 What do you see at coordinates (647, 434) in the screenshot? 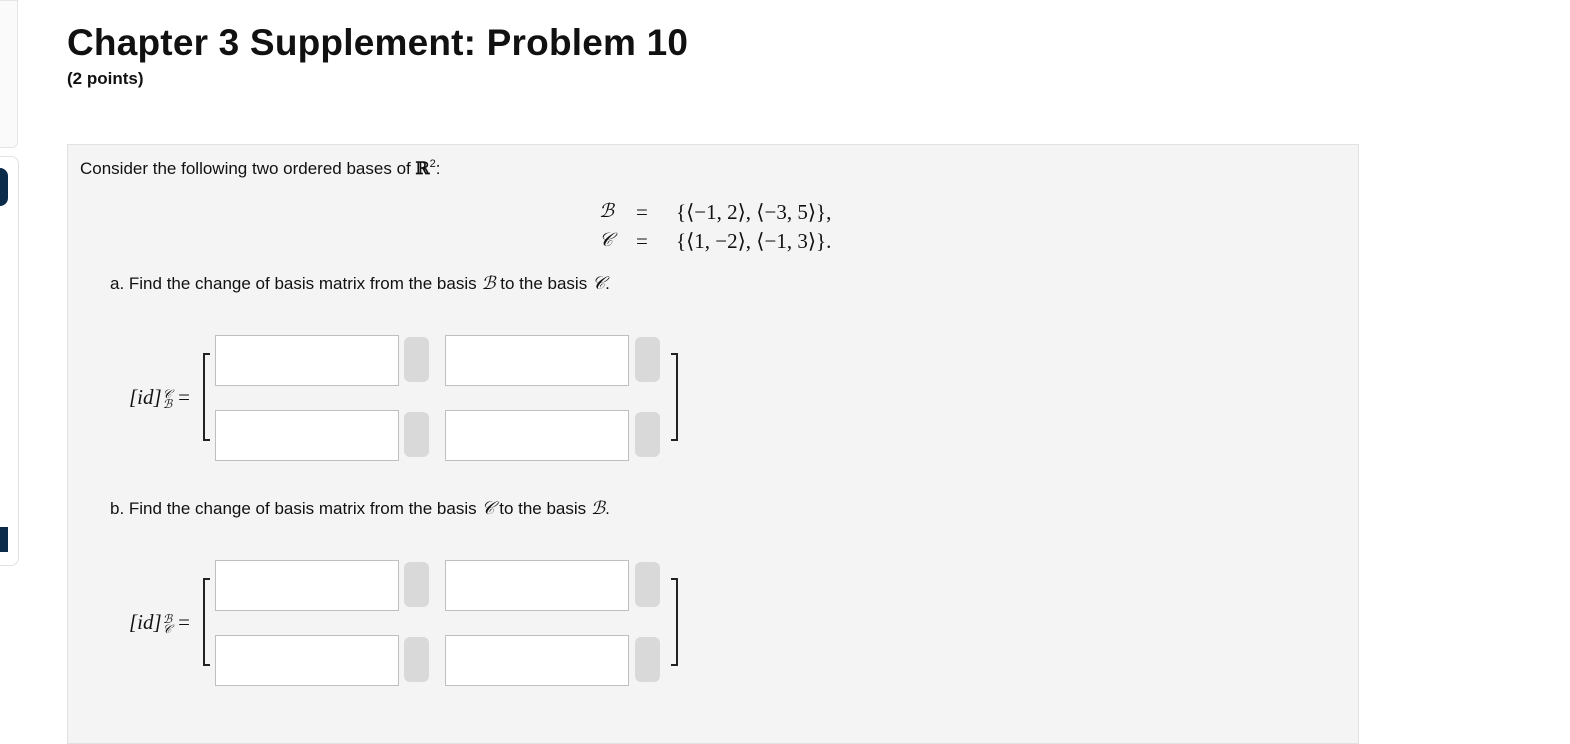
I see `part-a-feedback-r2c2` at bounding box center [647, 434].